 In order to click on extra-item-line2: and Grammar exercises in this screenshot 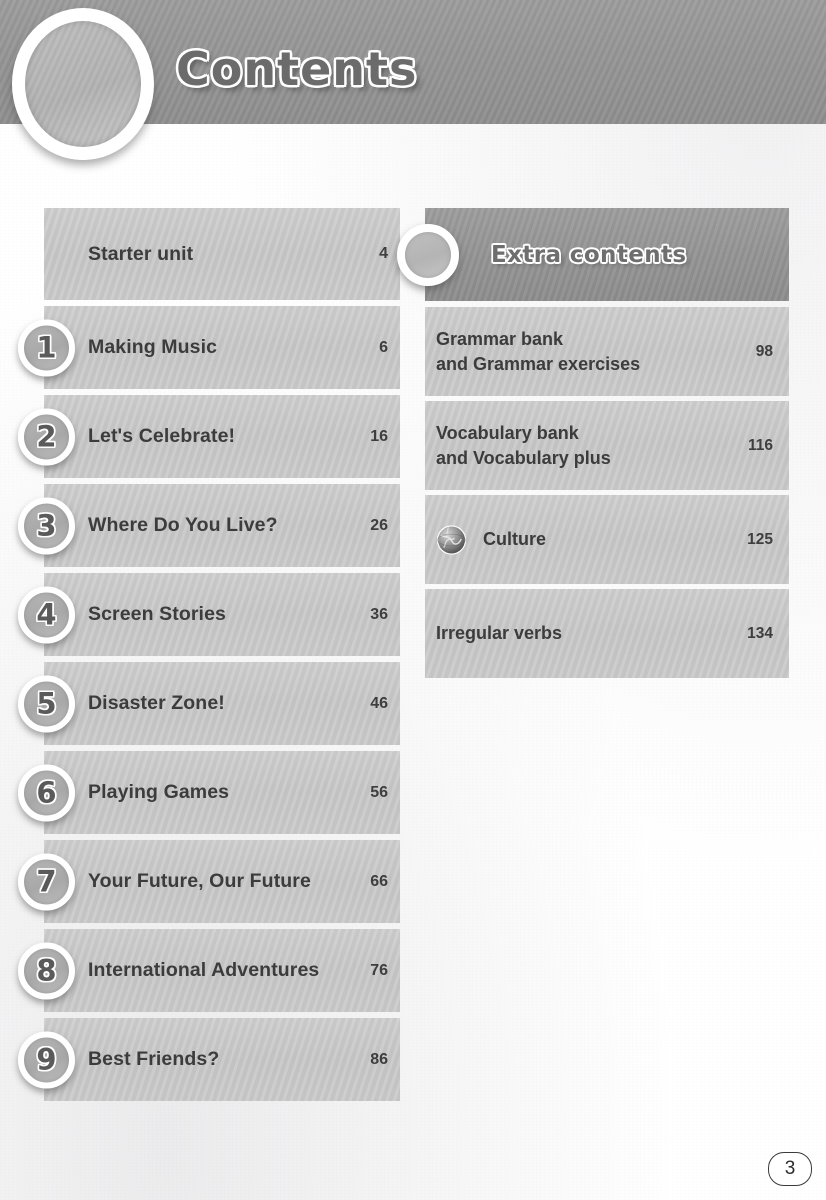, I will do `click(538, 363)`.